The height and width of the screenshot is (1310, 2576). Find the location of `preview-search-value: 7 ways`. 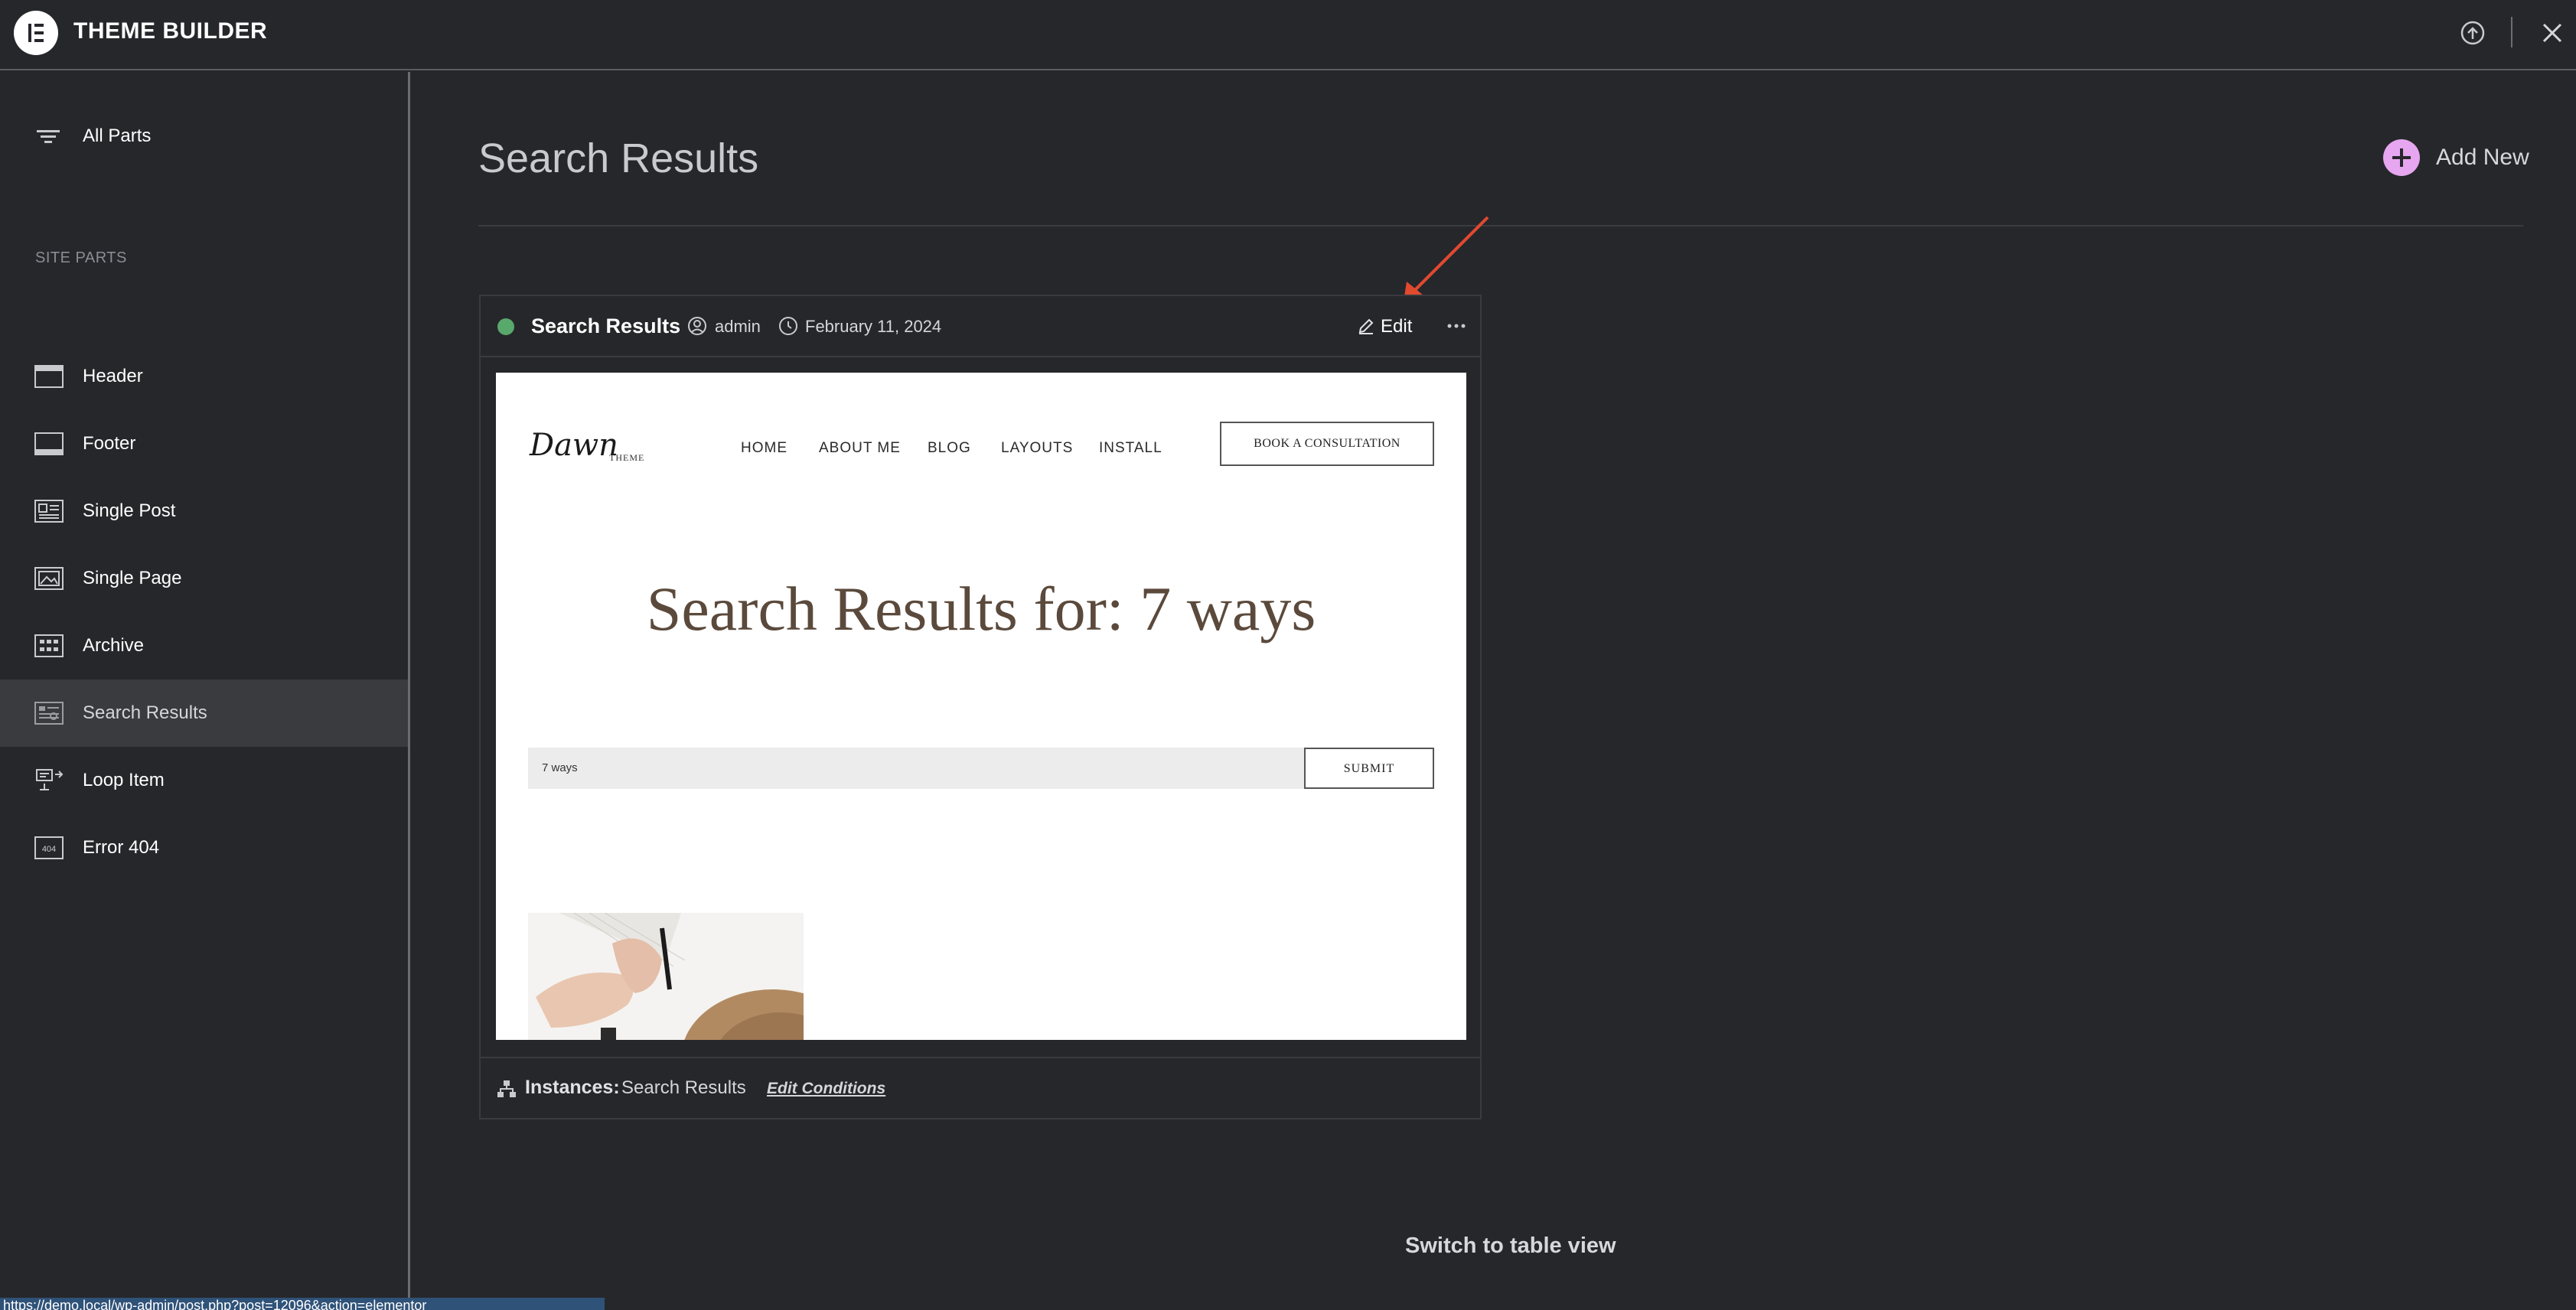

preview-search-value: 7 ways is located at coordinates (560, 767).